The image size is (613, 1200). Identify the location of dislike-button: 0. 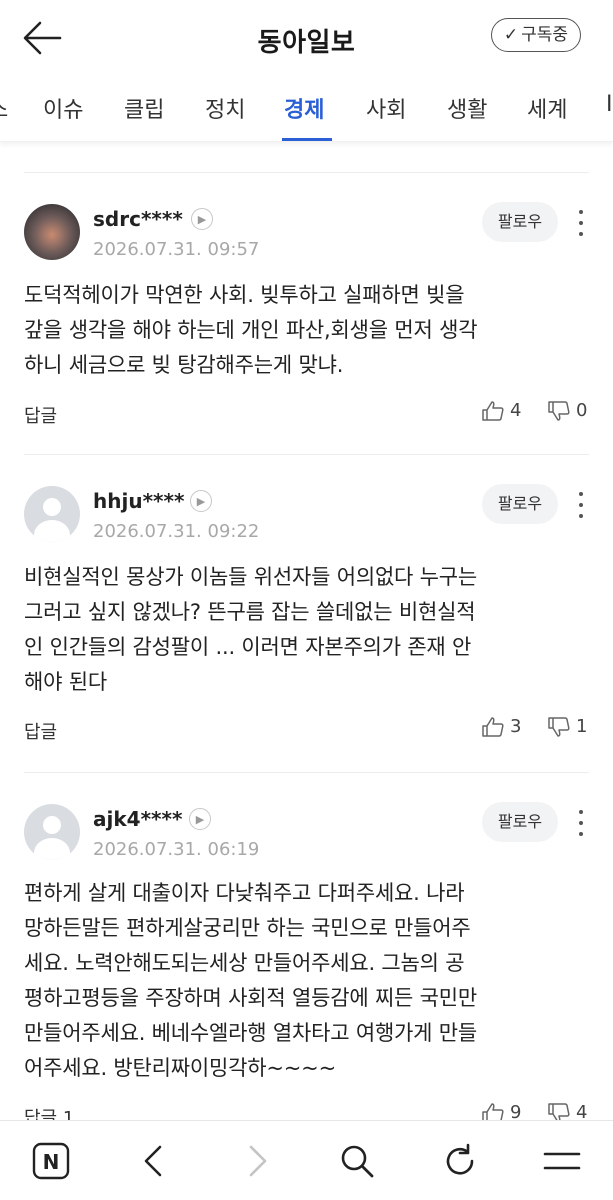
(567, 410).